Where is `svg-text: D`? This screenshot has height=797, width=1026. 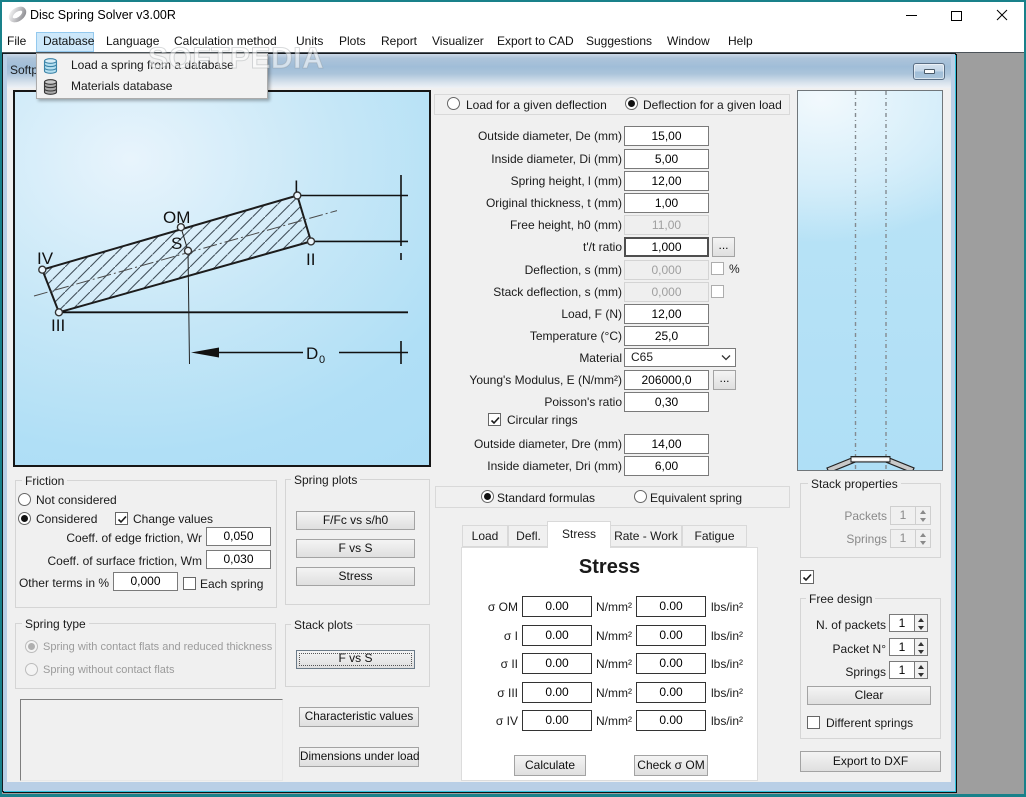 svg-text: D is located at coordinates (312, 353).